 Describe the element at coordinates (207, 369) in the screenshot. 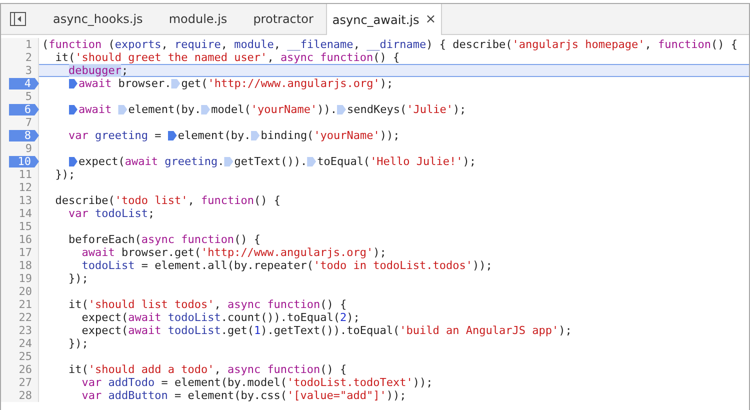

I see `code-text: it('should add a todo', async function() {` at that location.